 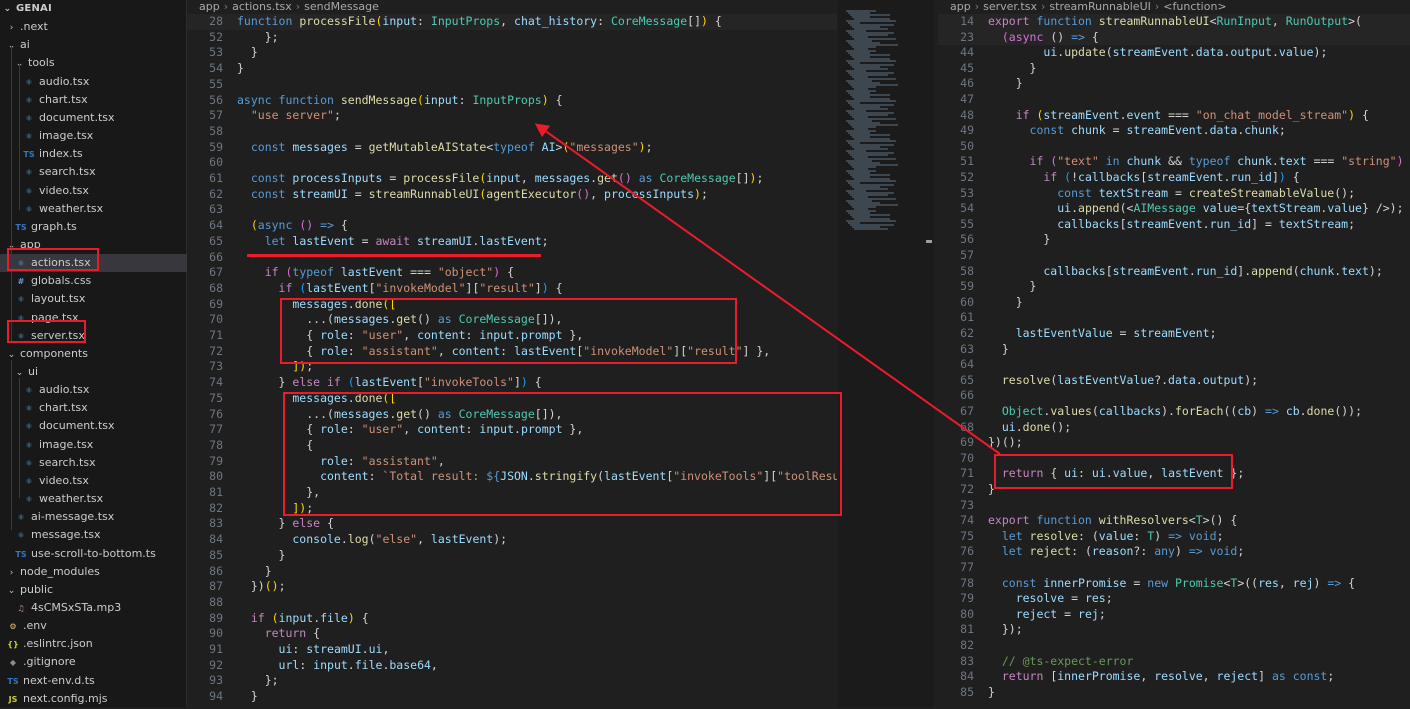 What do you see at coordinates (262, 6) in the screenshot?
I see `breadcrumb-item: actions.tsx` at bounding box center [262, 6].